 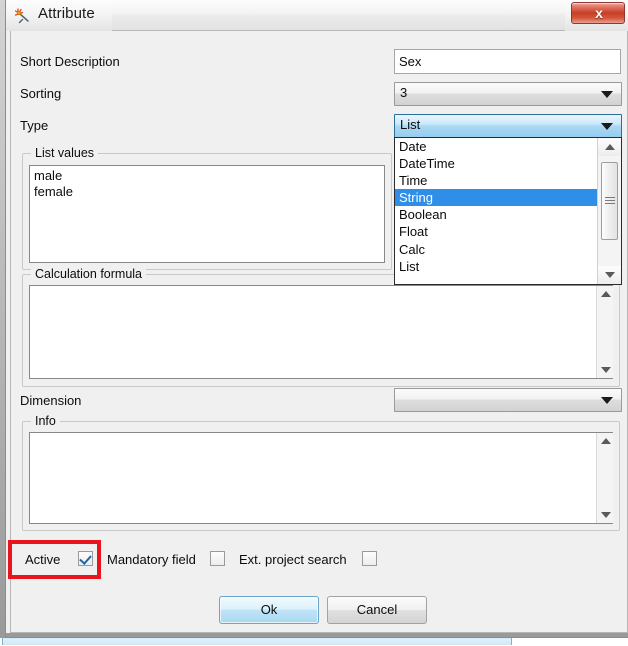 I want to click on dropdown-option-datetime: DateTime, so click(x=497, y=163).